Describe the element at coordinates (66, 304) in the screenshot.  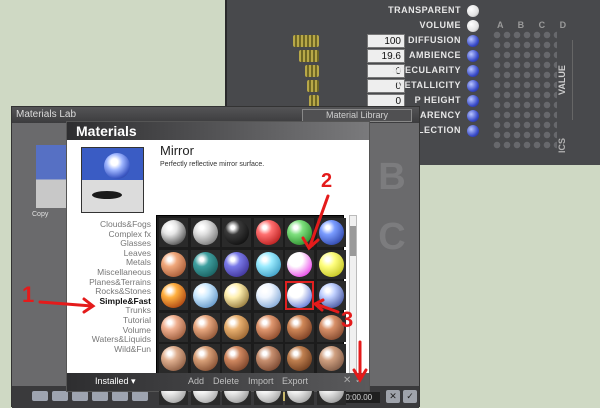
I see `arrow-1-shaft` at that location.